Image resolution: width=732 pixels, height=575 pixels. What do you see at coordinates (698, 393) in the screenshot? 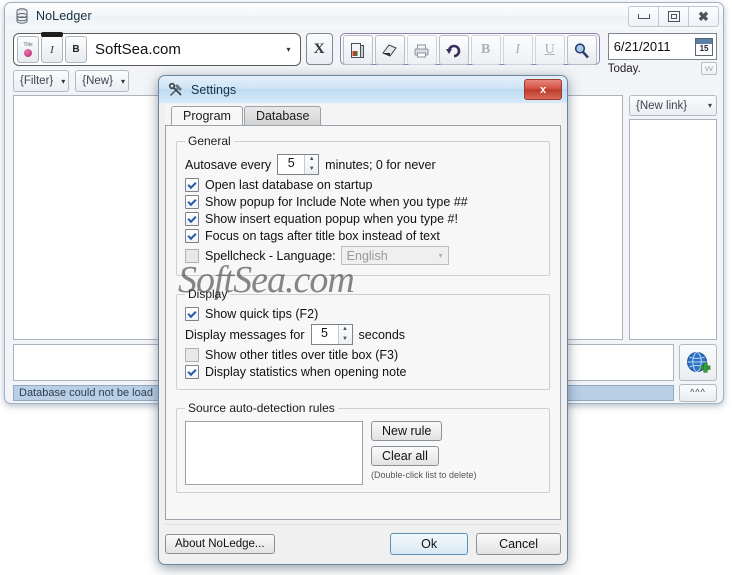
I see `expand-button: ^^^` at bounding box center [698, 393].